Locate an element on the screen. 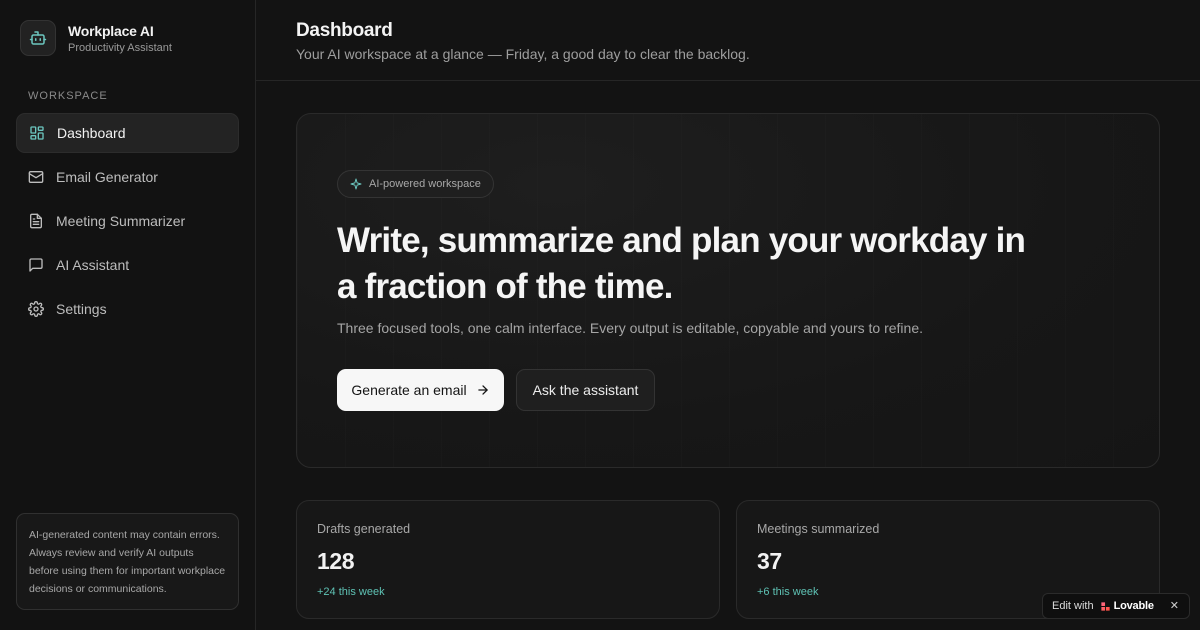 This screenshot has width=1200, height=630. brand: Workplace AI Productivity Assistant is located at coordinates (96, 38).